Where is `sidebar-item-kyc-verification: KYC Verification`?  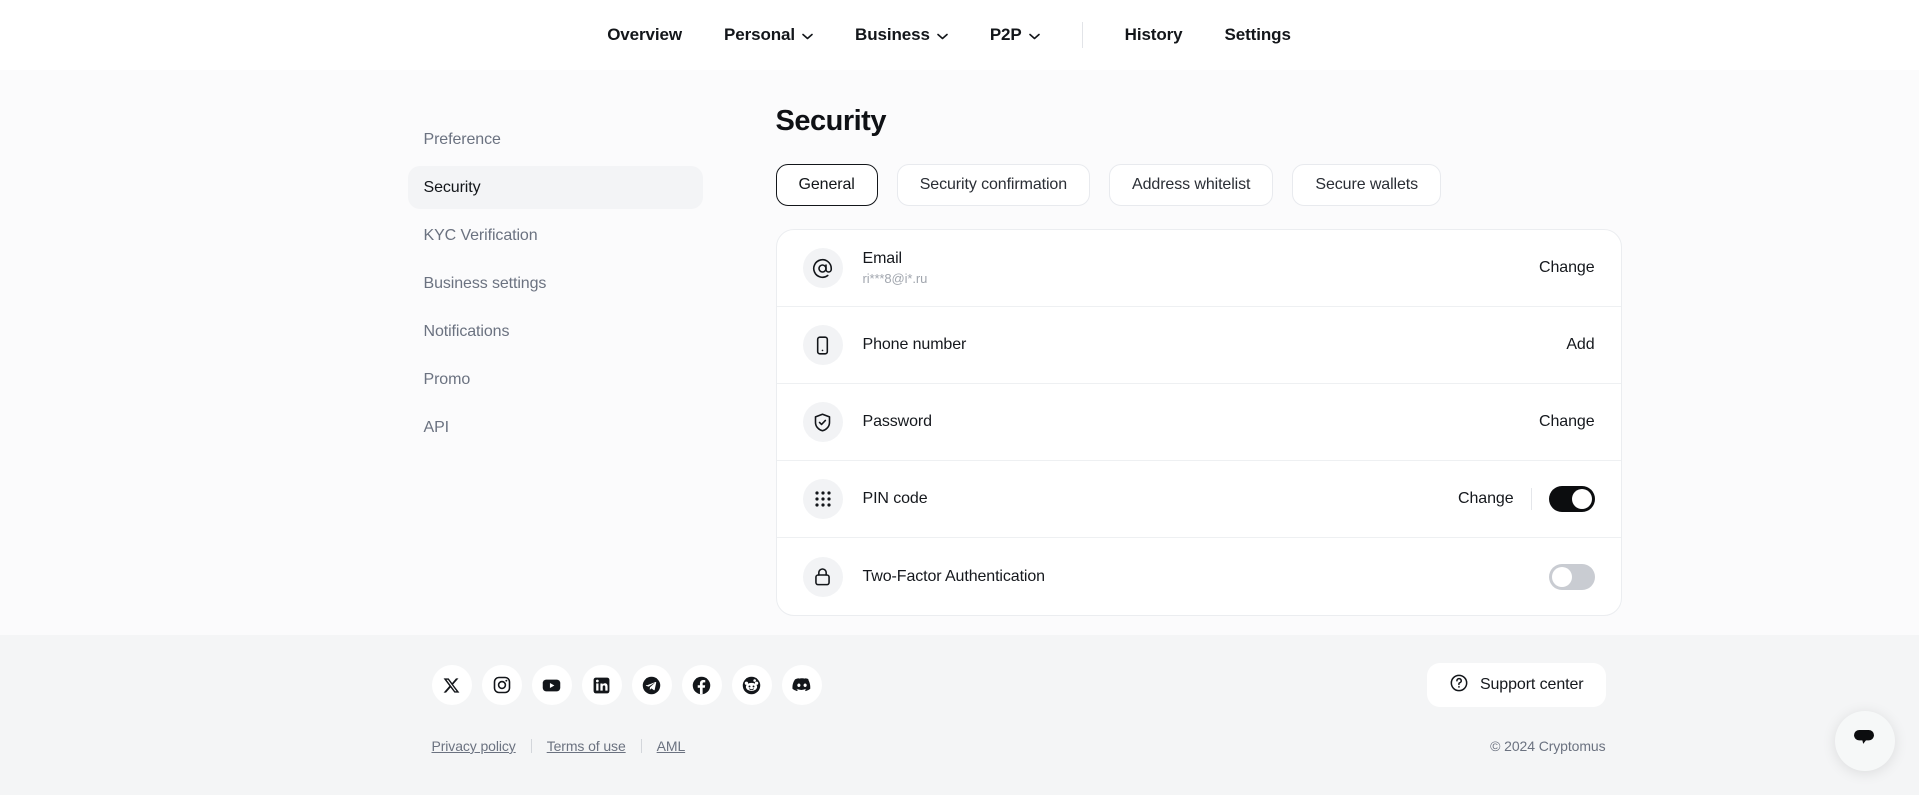
sidebar-item-kyc-verification: KYC Verification is located at coordinates (555, 235).